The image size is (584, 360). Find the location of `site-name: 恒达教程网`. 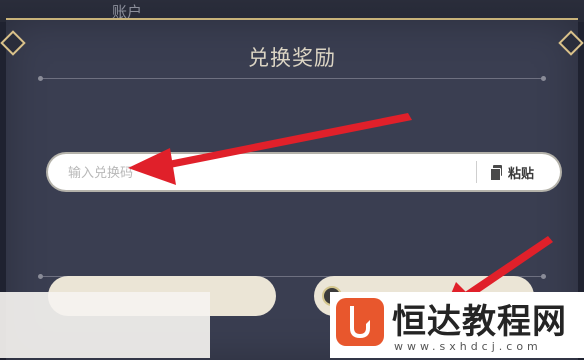

site-name: 恒达教程网 is located at coordinates (479, 322).